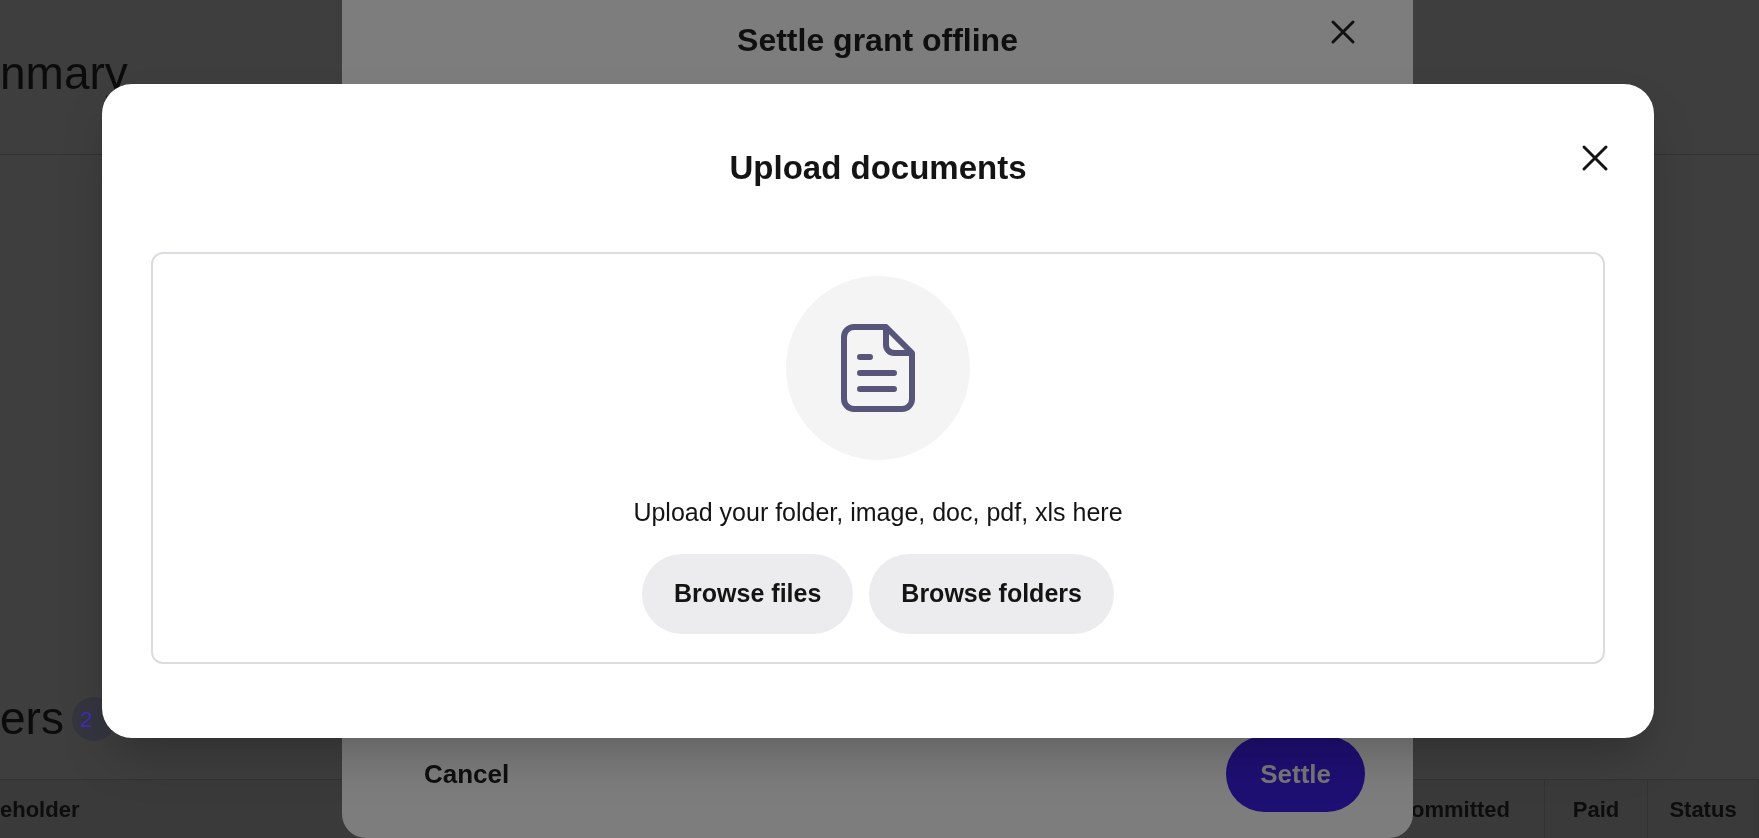  What do you see at coordinates (1595, 158) in the screenshot?
I see `close-icon` at bounding box center [1595, 158].